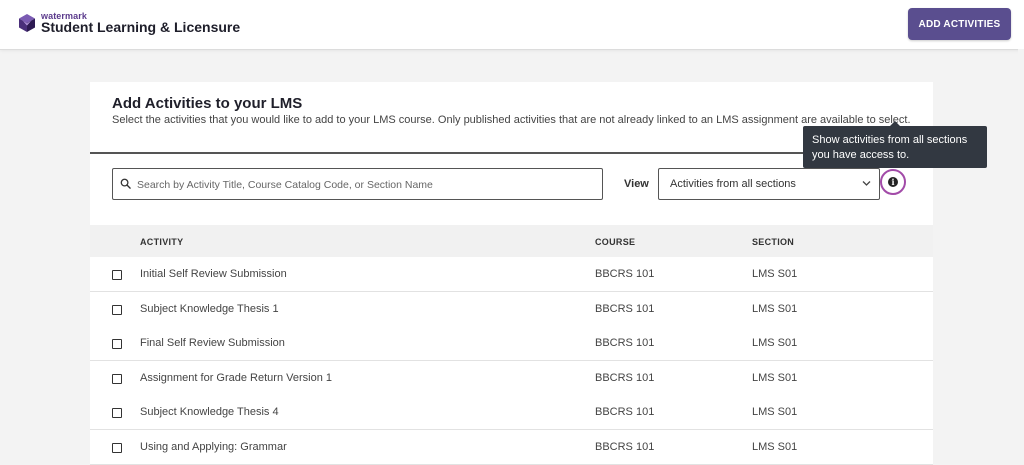 Image resolution: width=1024 pixels, height=465 pixels. What do you see at coordinates (212, 343) in the screenshot?
I see `activity-cell: Final Self Review Submission` at bounding box center [212, 343].